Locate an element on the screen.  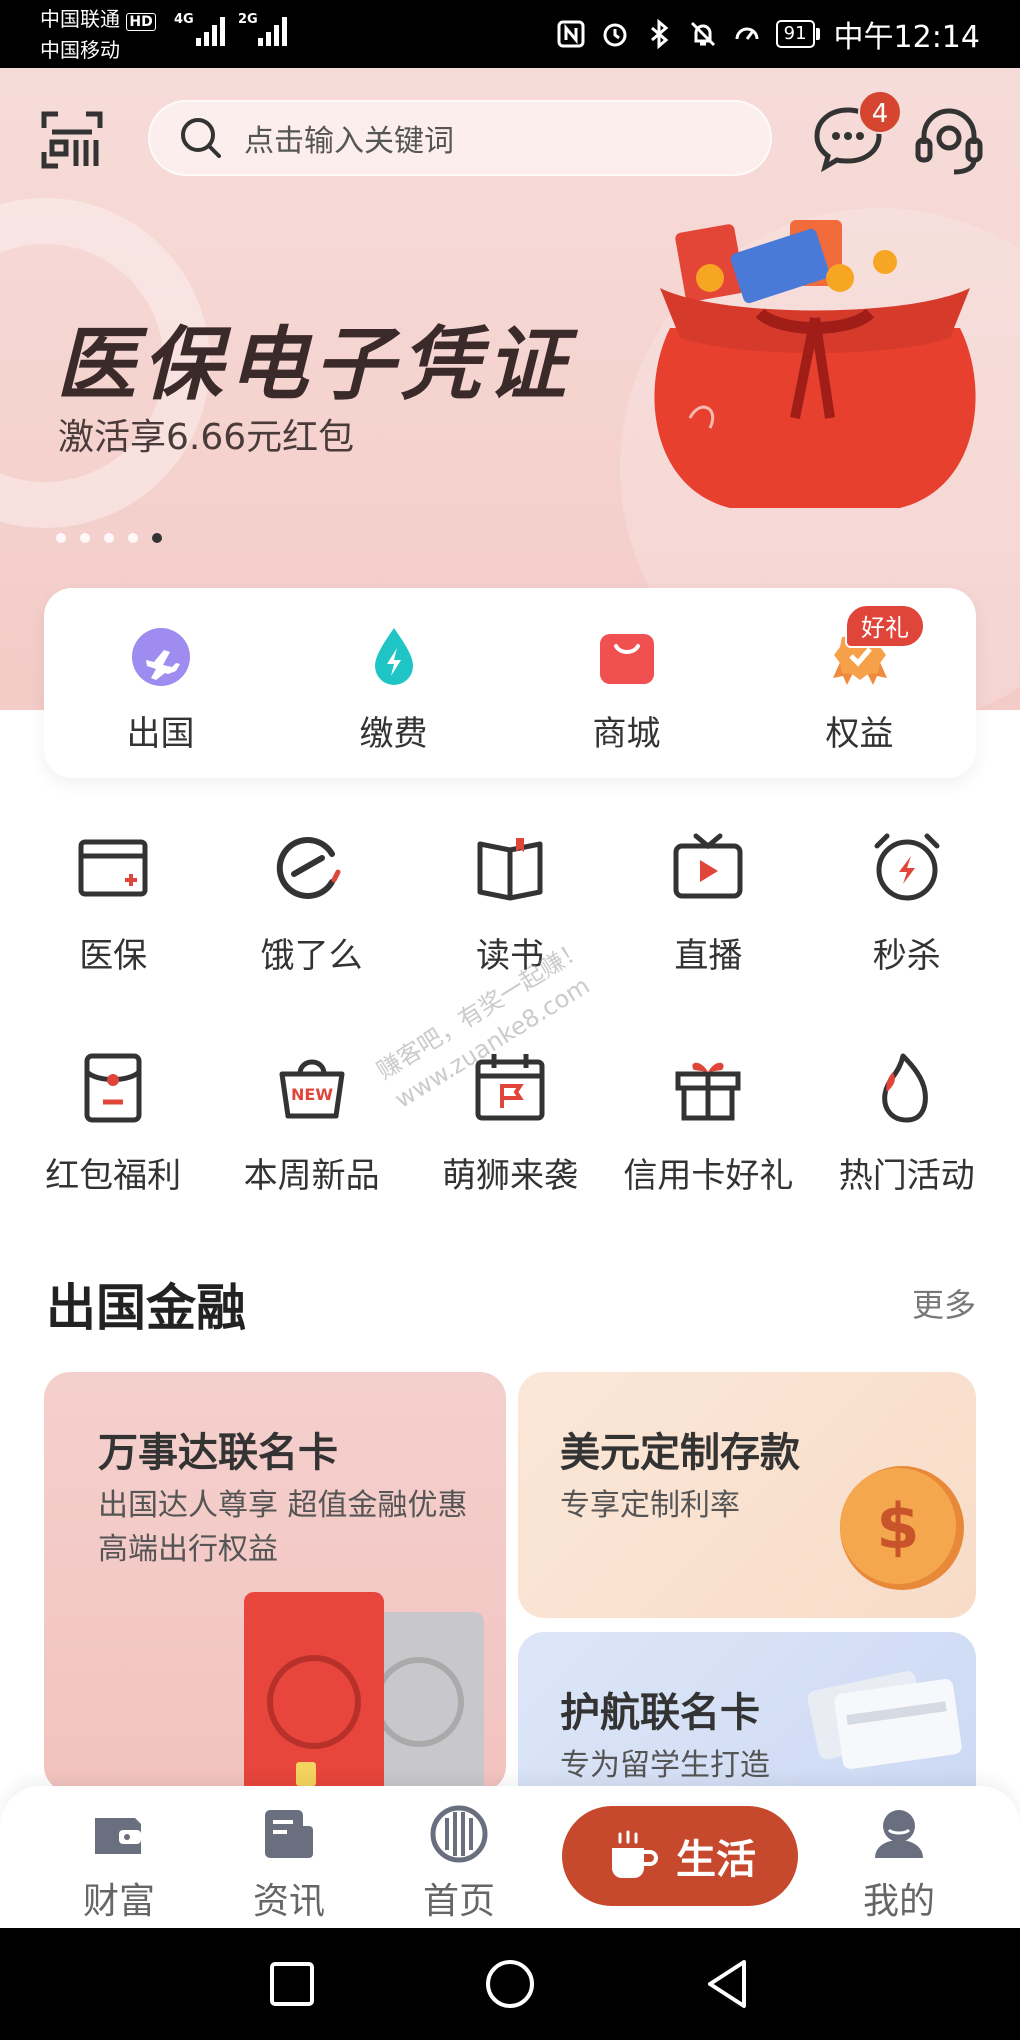
net-type-1: 4G is located at coordinates (184, 19).